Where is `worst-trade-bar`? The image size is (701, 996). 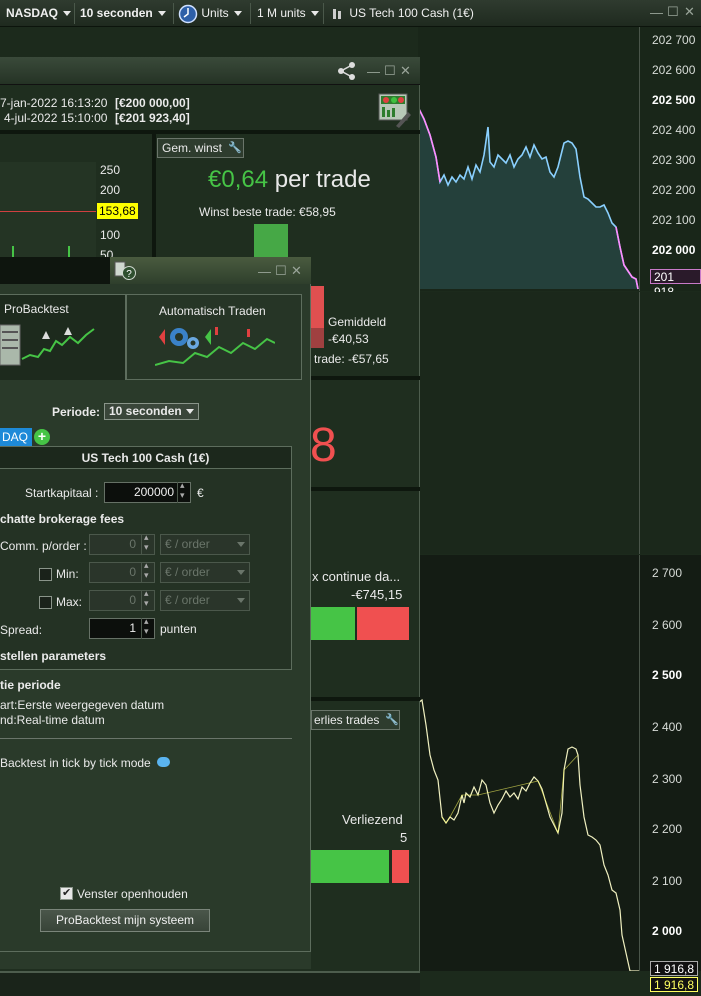
worst-trade-bar is located at coordinates (317, 338).